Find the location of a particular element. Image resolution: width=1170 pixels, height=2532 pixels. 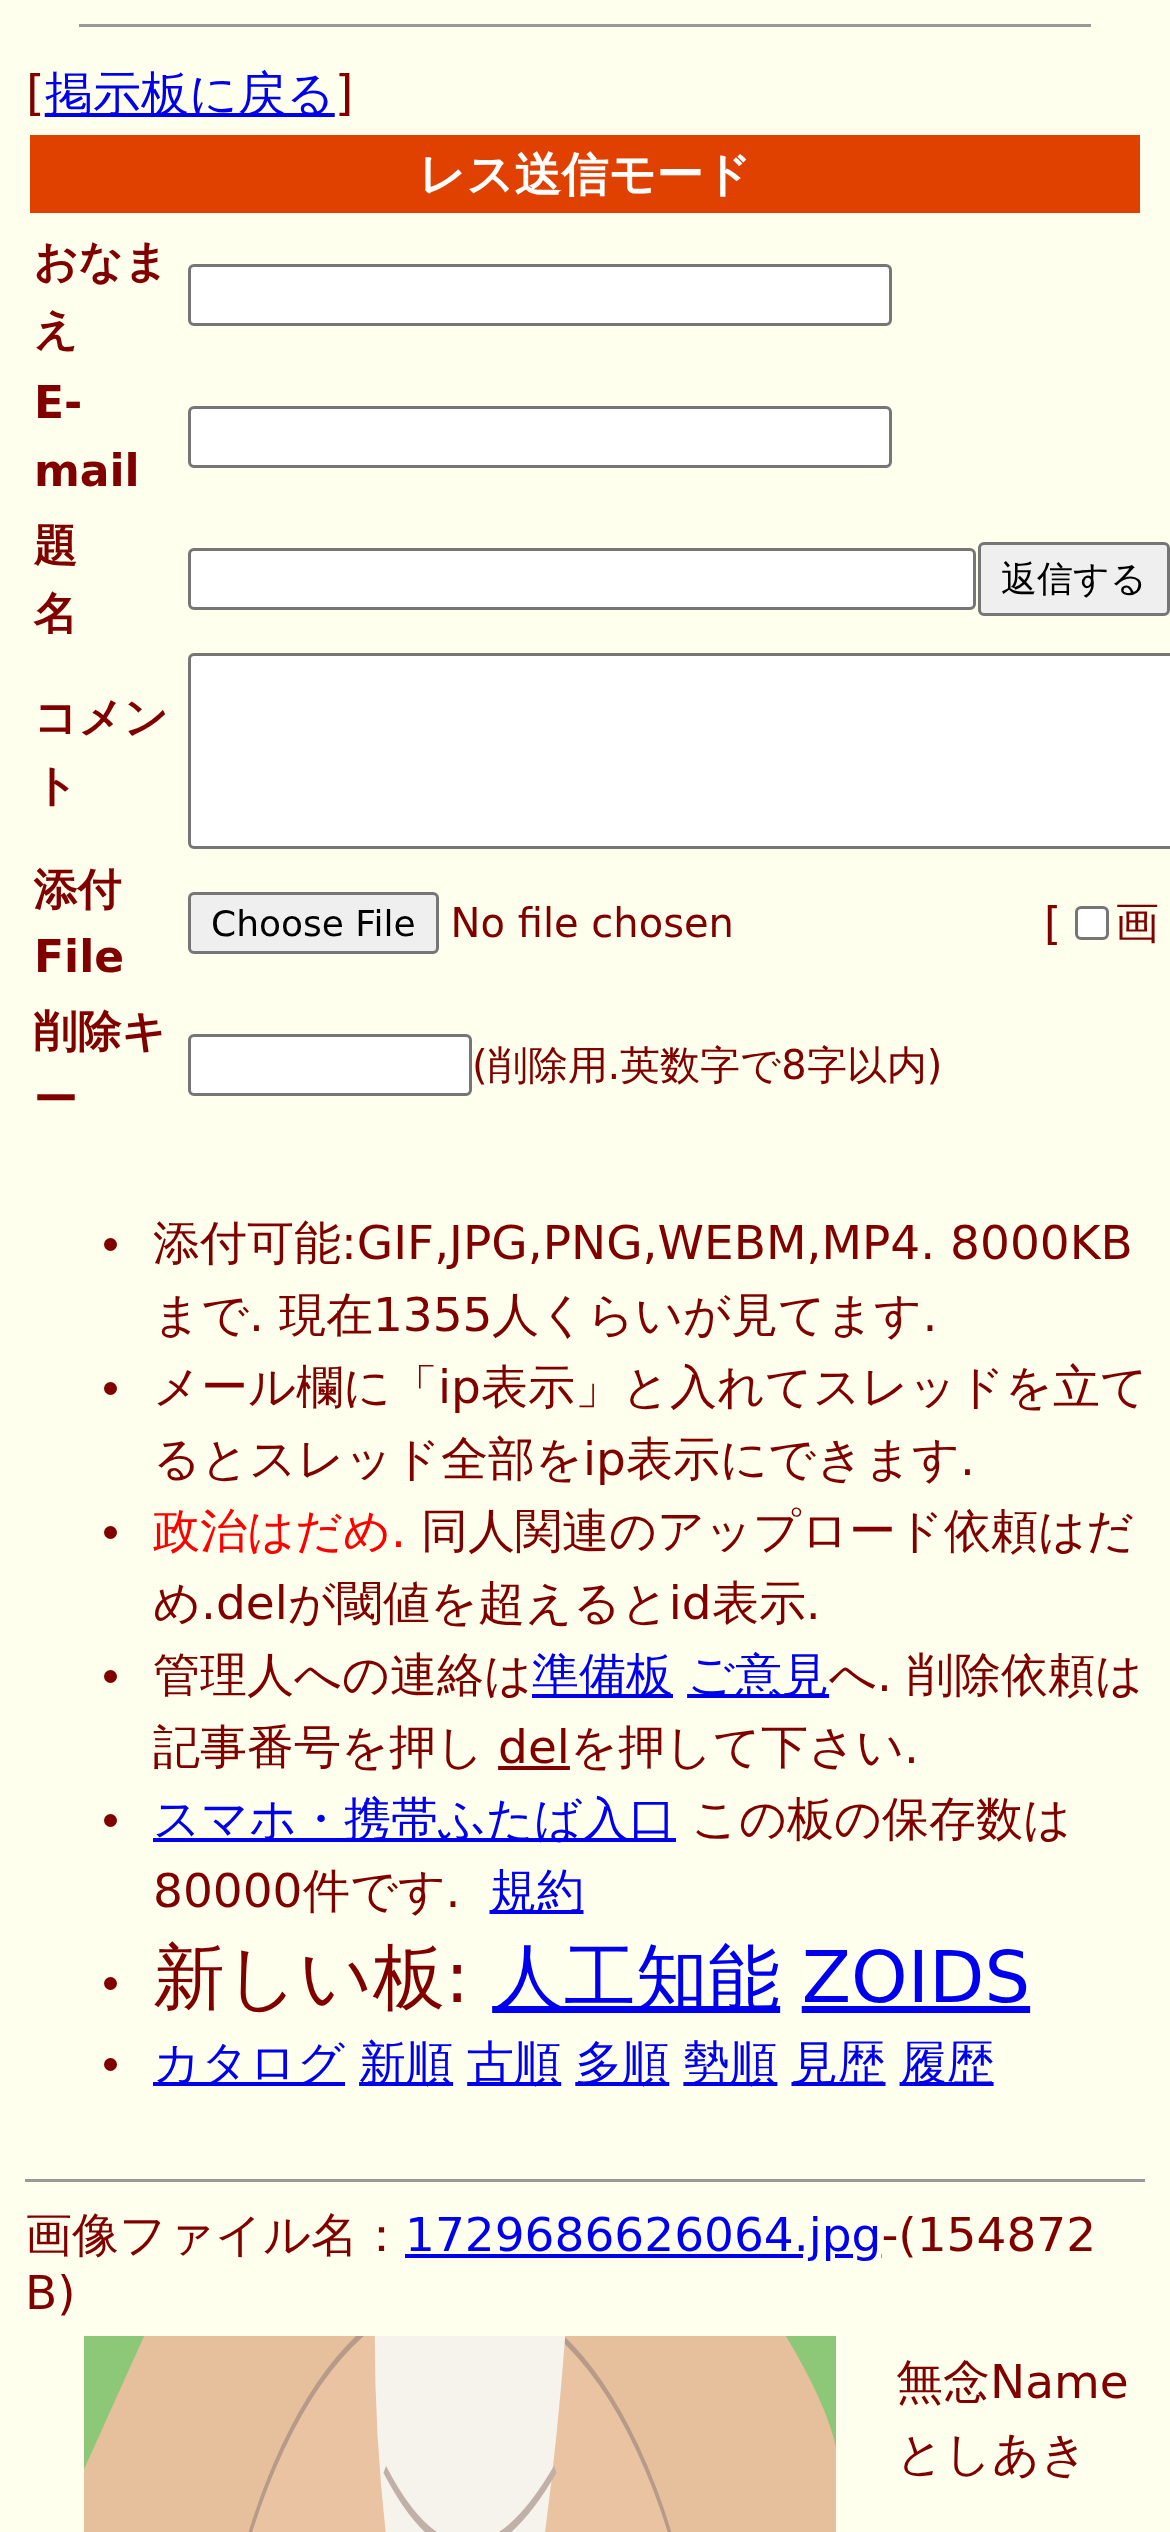

choose-file-button: Choose File is located at coordinates (313, 923).